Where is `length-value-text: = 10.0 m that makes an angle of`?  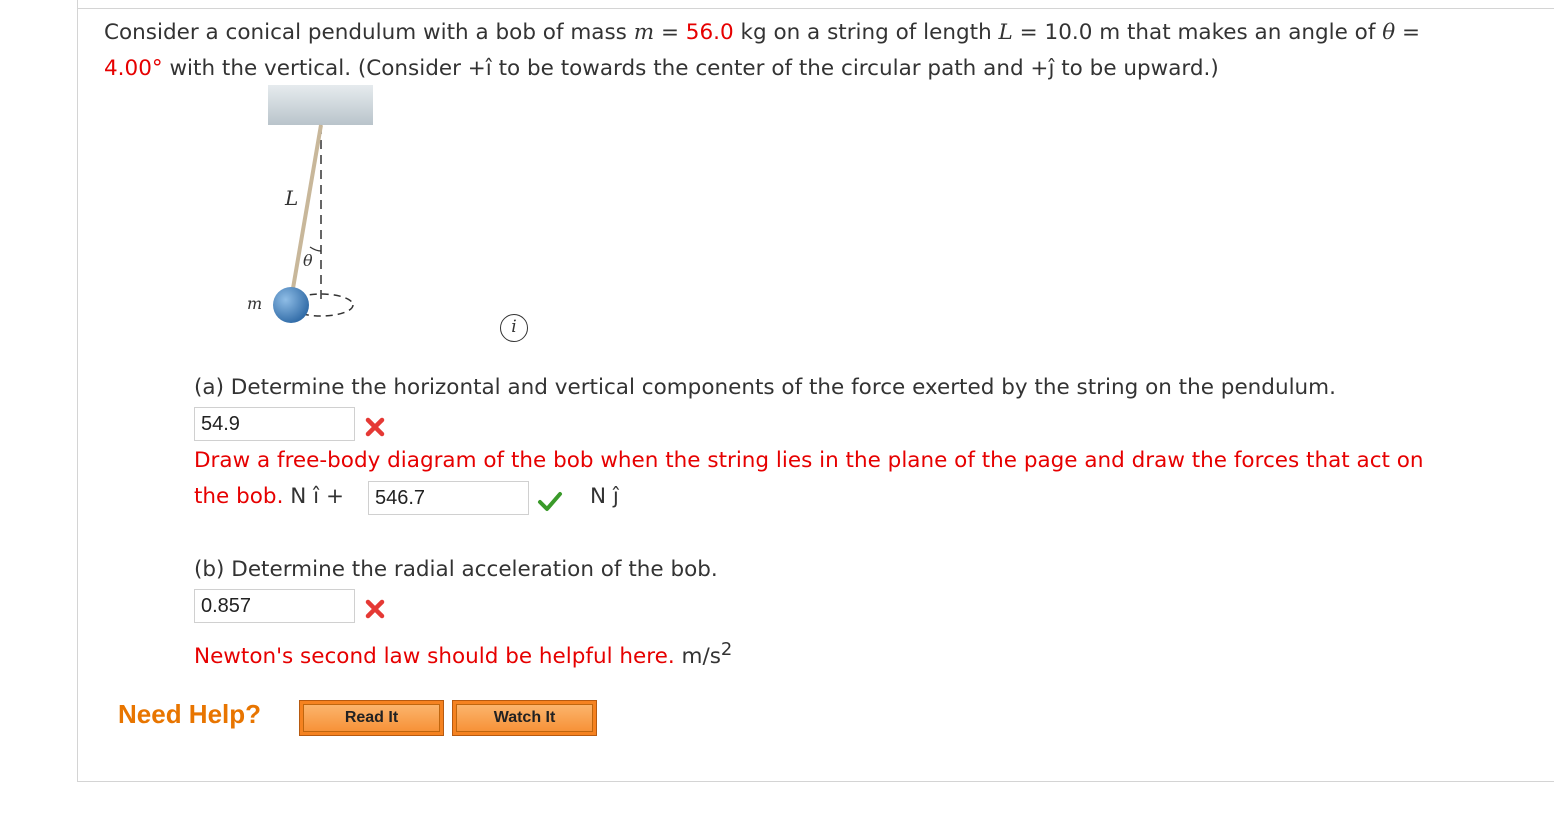
length-value-text: = 10.0 m that makes an angle of is located at coordinates (1197, 32).